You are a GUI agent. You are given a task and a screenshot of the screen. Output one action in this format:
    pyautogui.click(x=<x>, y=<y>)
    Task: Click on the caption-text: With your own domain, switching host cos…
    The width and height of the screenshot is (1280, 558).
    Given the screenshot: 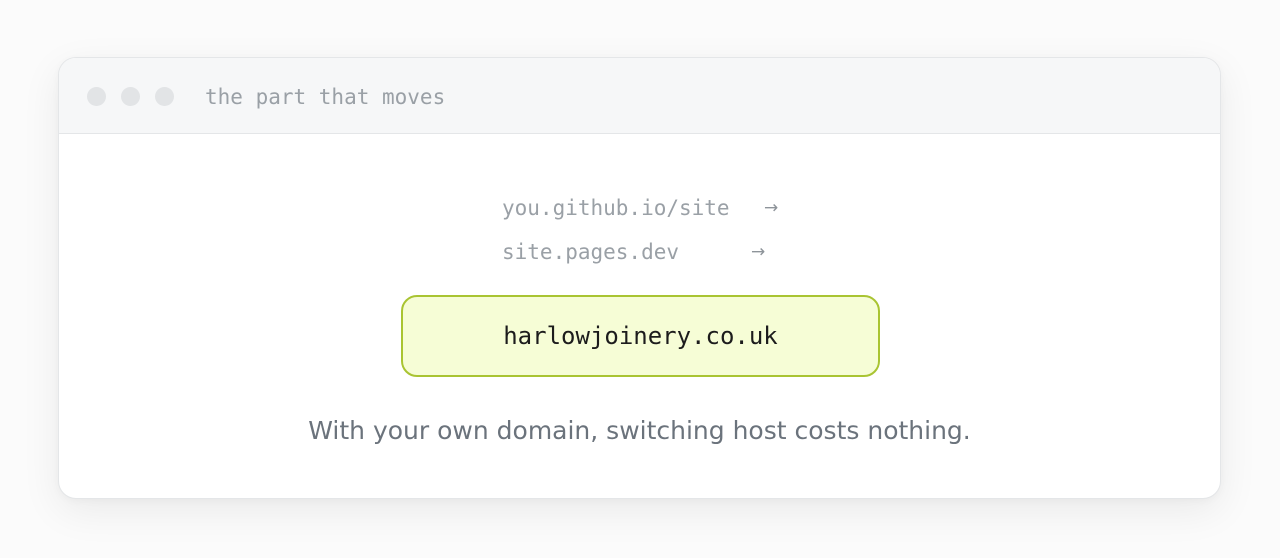 What is the action you would take?
    pyautogui.click(x=639, y=430)
    